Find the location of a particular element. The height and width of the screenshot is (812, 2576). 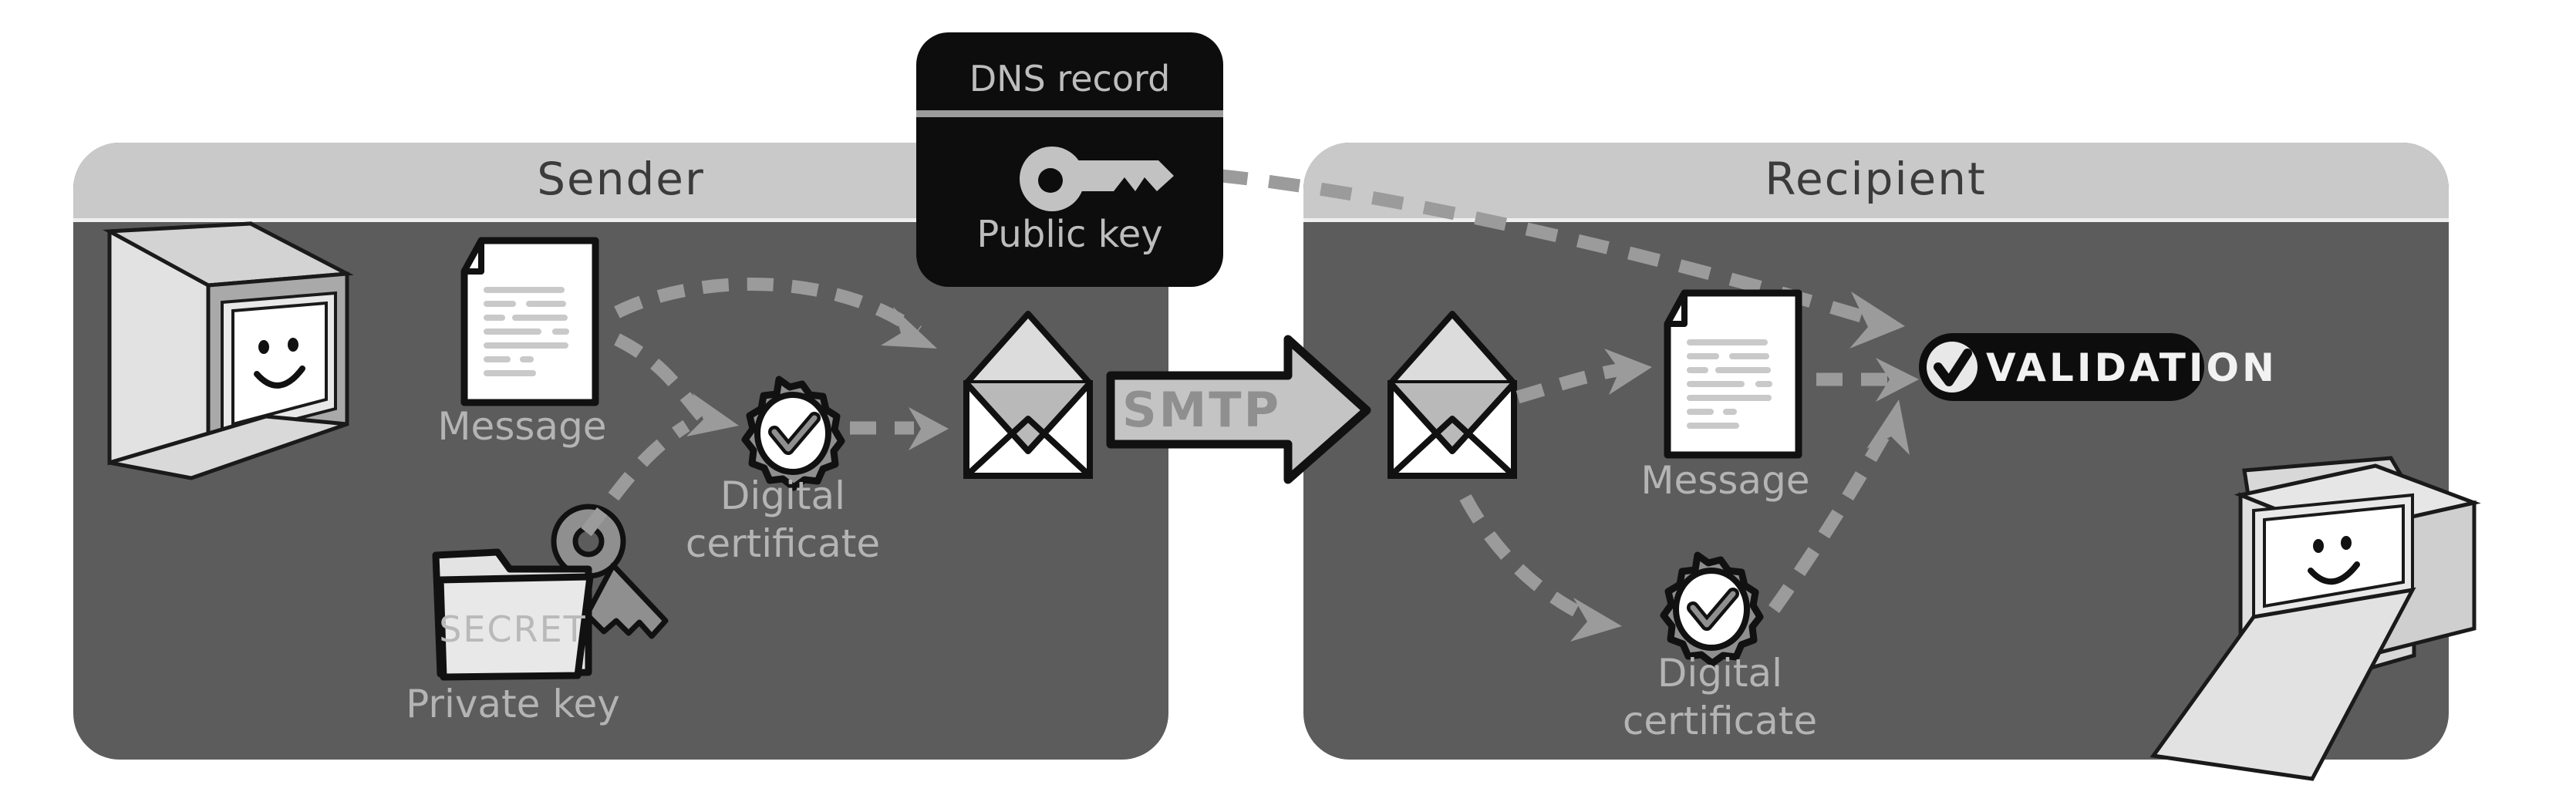

sender-panel-title: Sender is located at coordinates (621, 179).